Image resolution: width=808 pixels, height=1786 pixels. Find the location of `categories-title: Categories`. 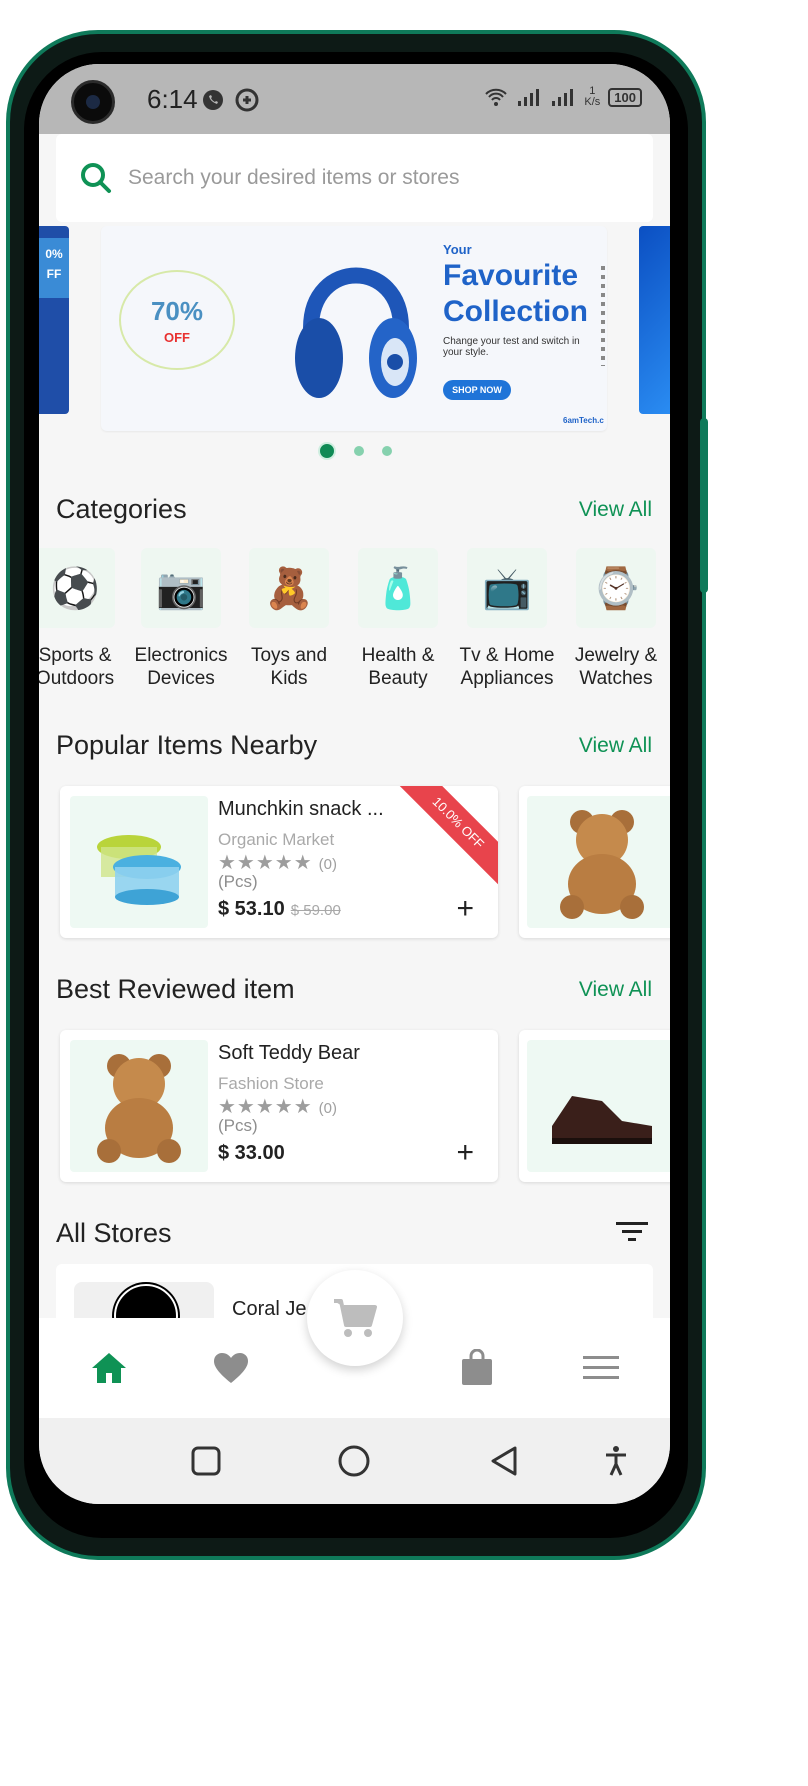

categories-title: Categories is located at coordinates (121, 509).